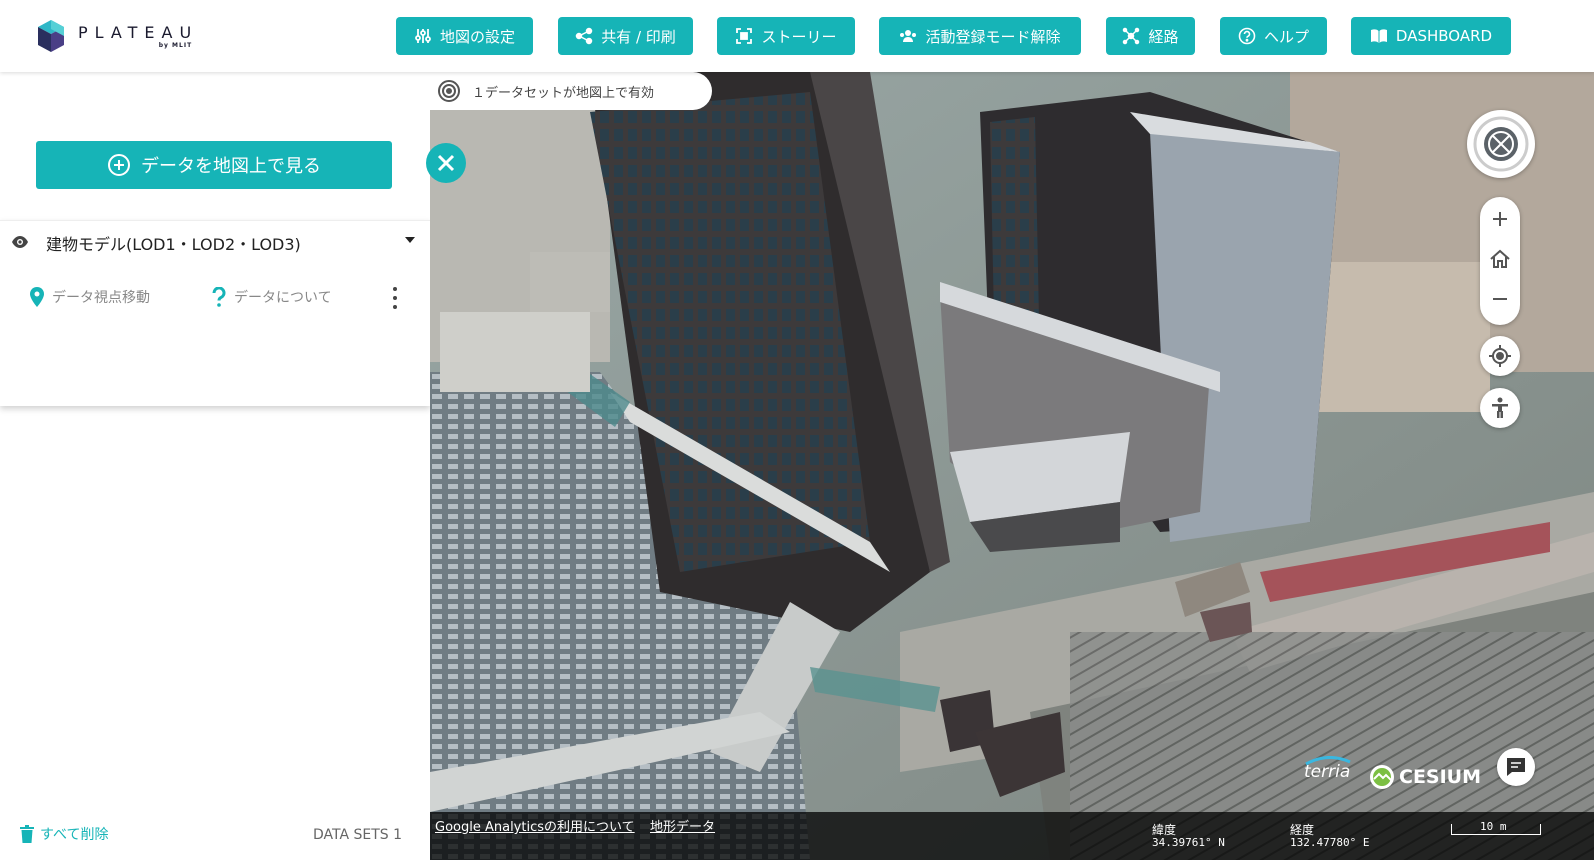  What do you see at coordinates (51, 36) in the screenshot?
I see `plateau-logo-icon` at bounding box center [51, 36].